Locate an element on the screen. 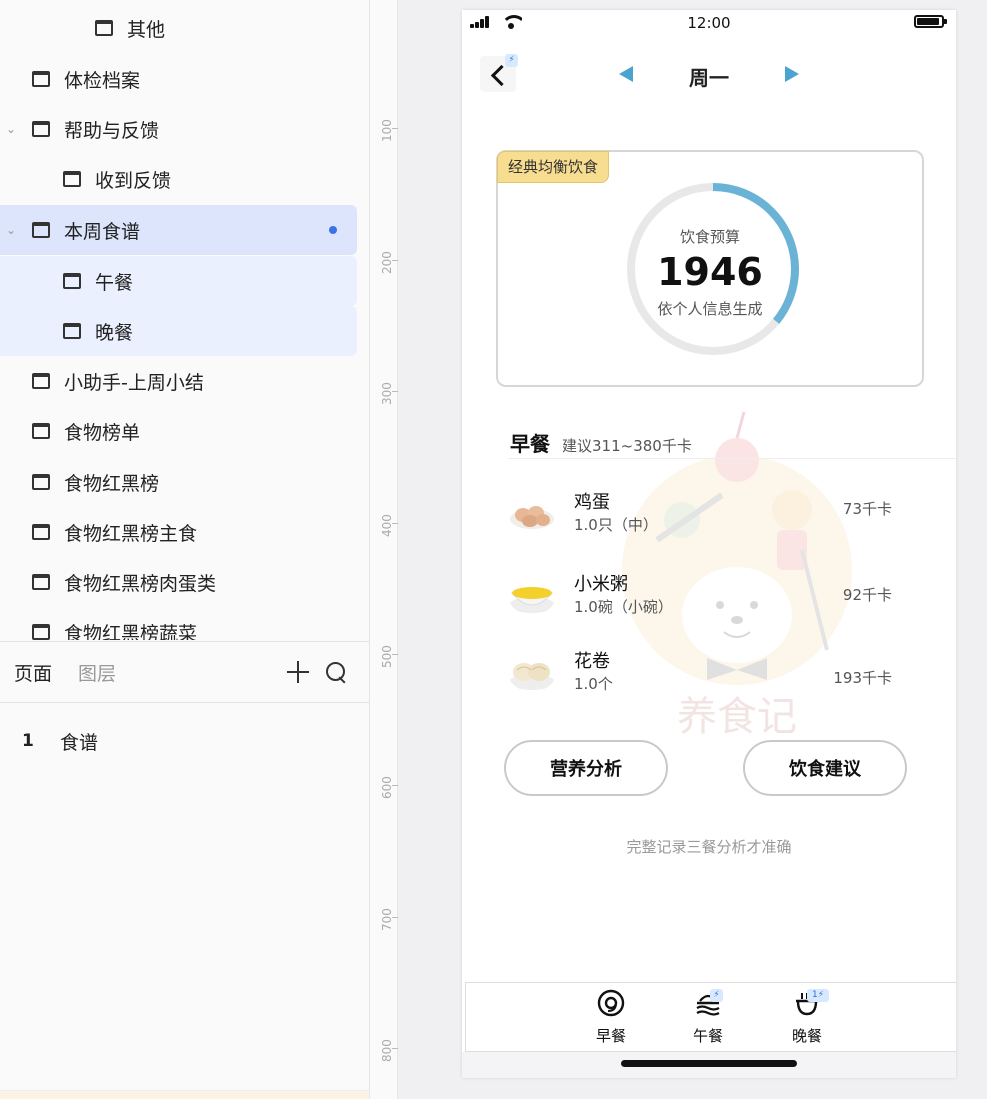  tree-item-weekly-summary: 小助手-上周小结 is located at coordinates (178, 381).